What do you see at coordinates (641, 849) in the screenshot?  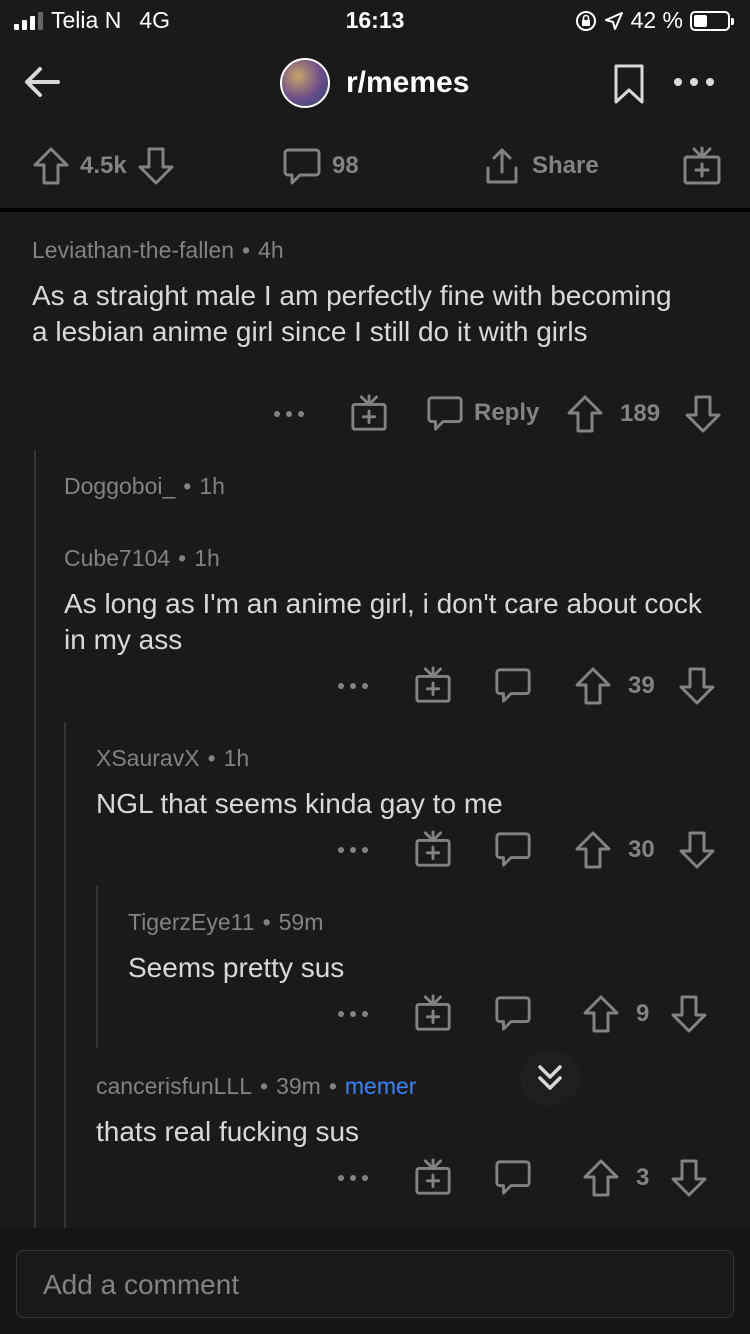 I see `comment-vote-count: 30` at bounding box center [641, 849].